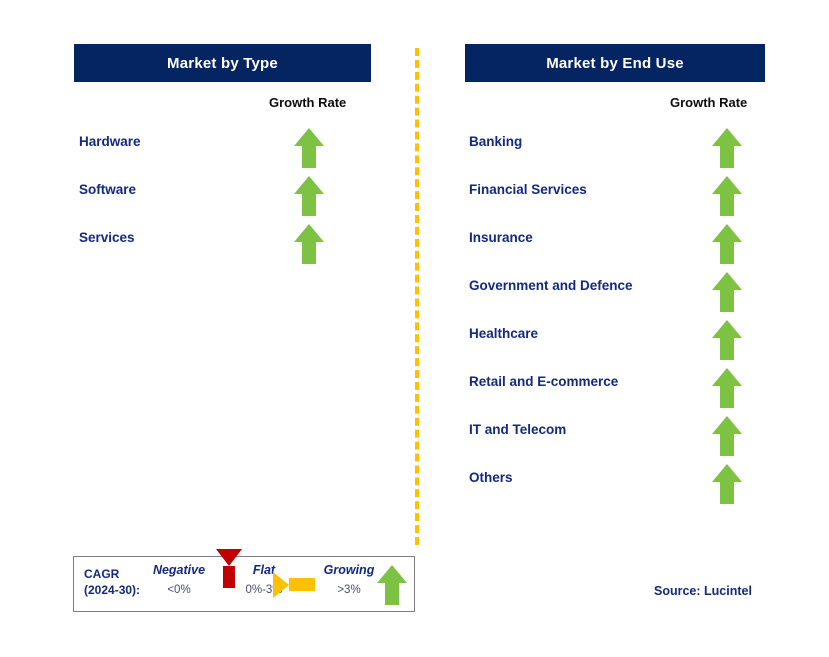  What do you see at coordinates (179, 570) in the screenshot?
I see `legend-label-negative: Negative` at bounding box center [179, 570].